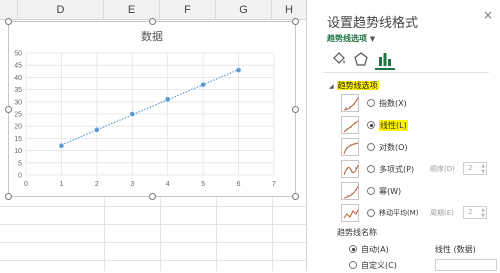  What do you see at coordinates (339, 59) in the screenshot?
I see `paint-bucket-icon` at bounding box center [339, 59].